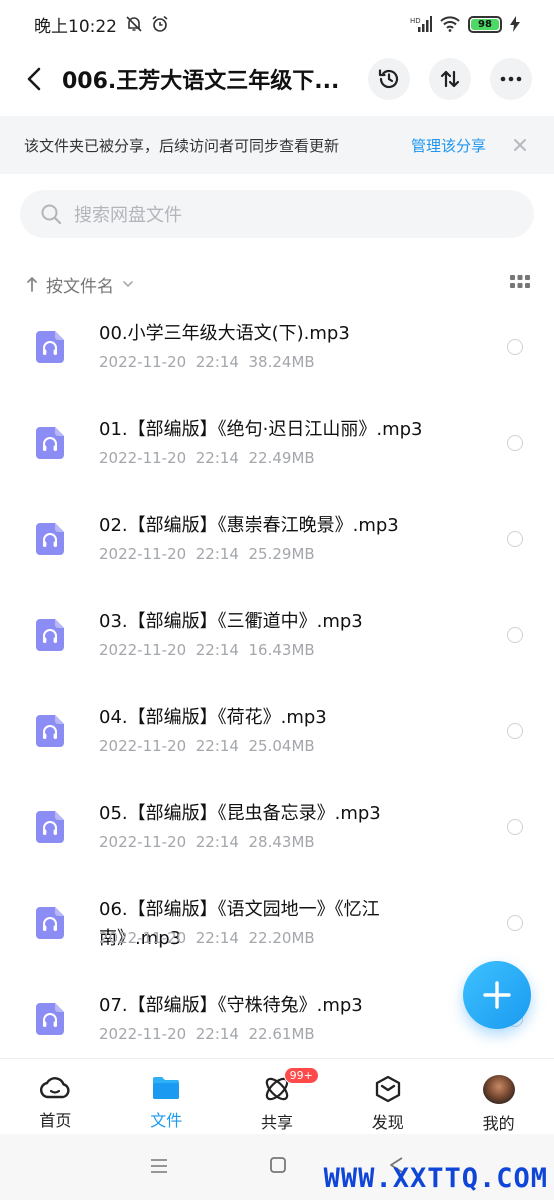 This screenshot has height=1200, width=554. I want to click on file-meta: 2022-11-20 22:14 38.24MB, so click(207, 362).